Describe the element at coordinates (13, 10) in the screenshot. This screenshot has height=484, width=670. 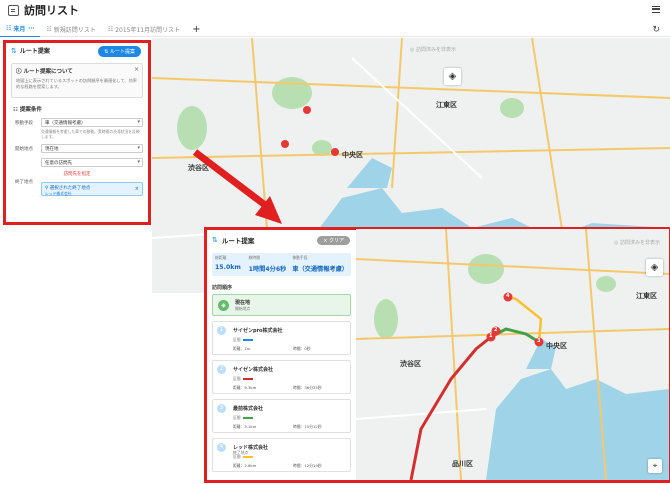
I see `app-list-icon` at that location.